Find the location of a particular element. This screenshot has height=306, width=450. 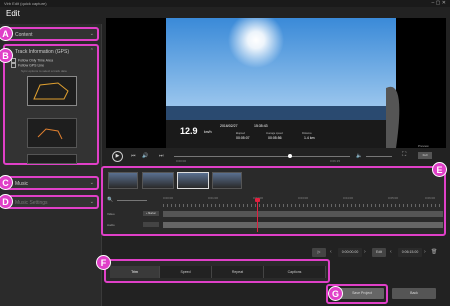

start-time-field: 0:00:00.00 is located at coordinates (350, 252).